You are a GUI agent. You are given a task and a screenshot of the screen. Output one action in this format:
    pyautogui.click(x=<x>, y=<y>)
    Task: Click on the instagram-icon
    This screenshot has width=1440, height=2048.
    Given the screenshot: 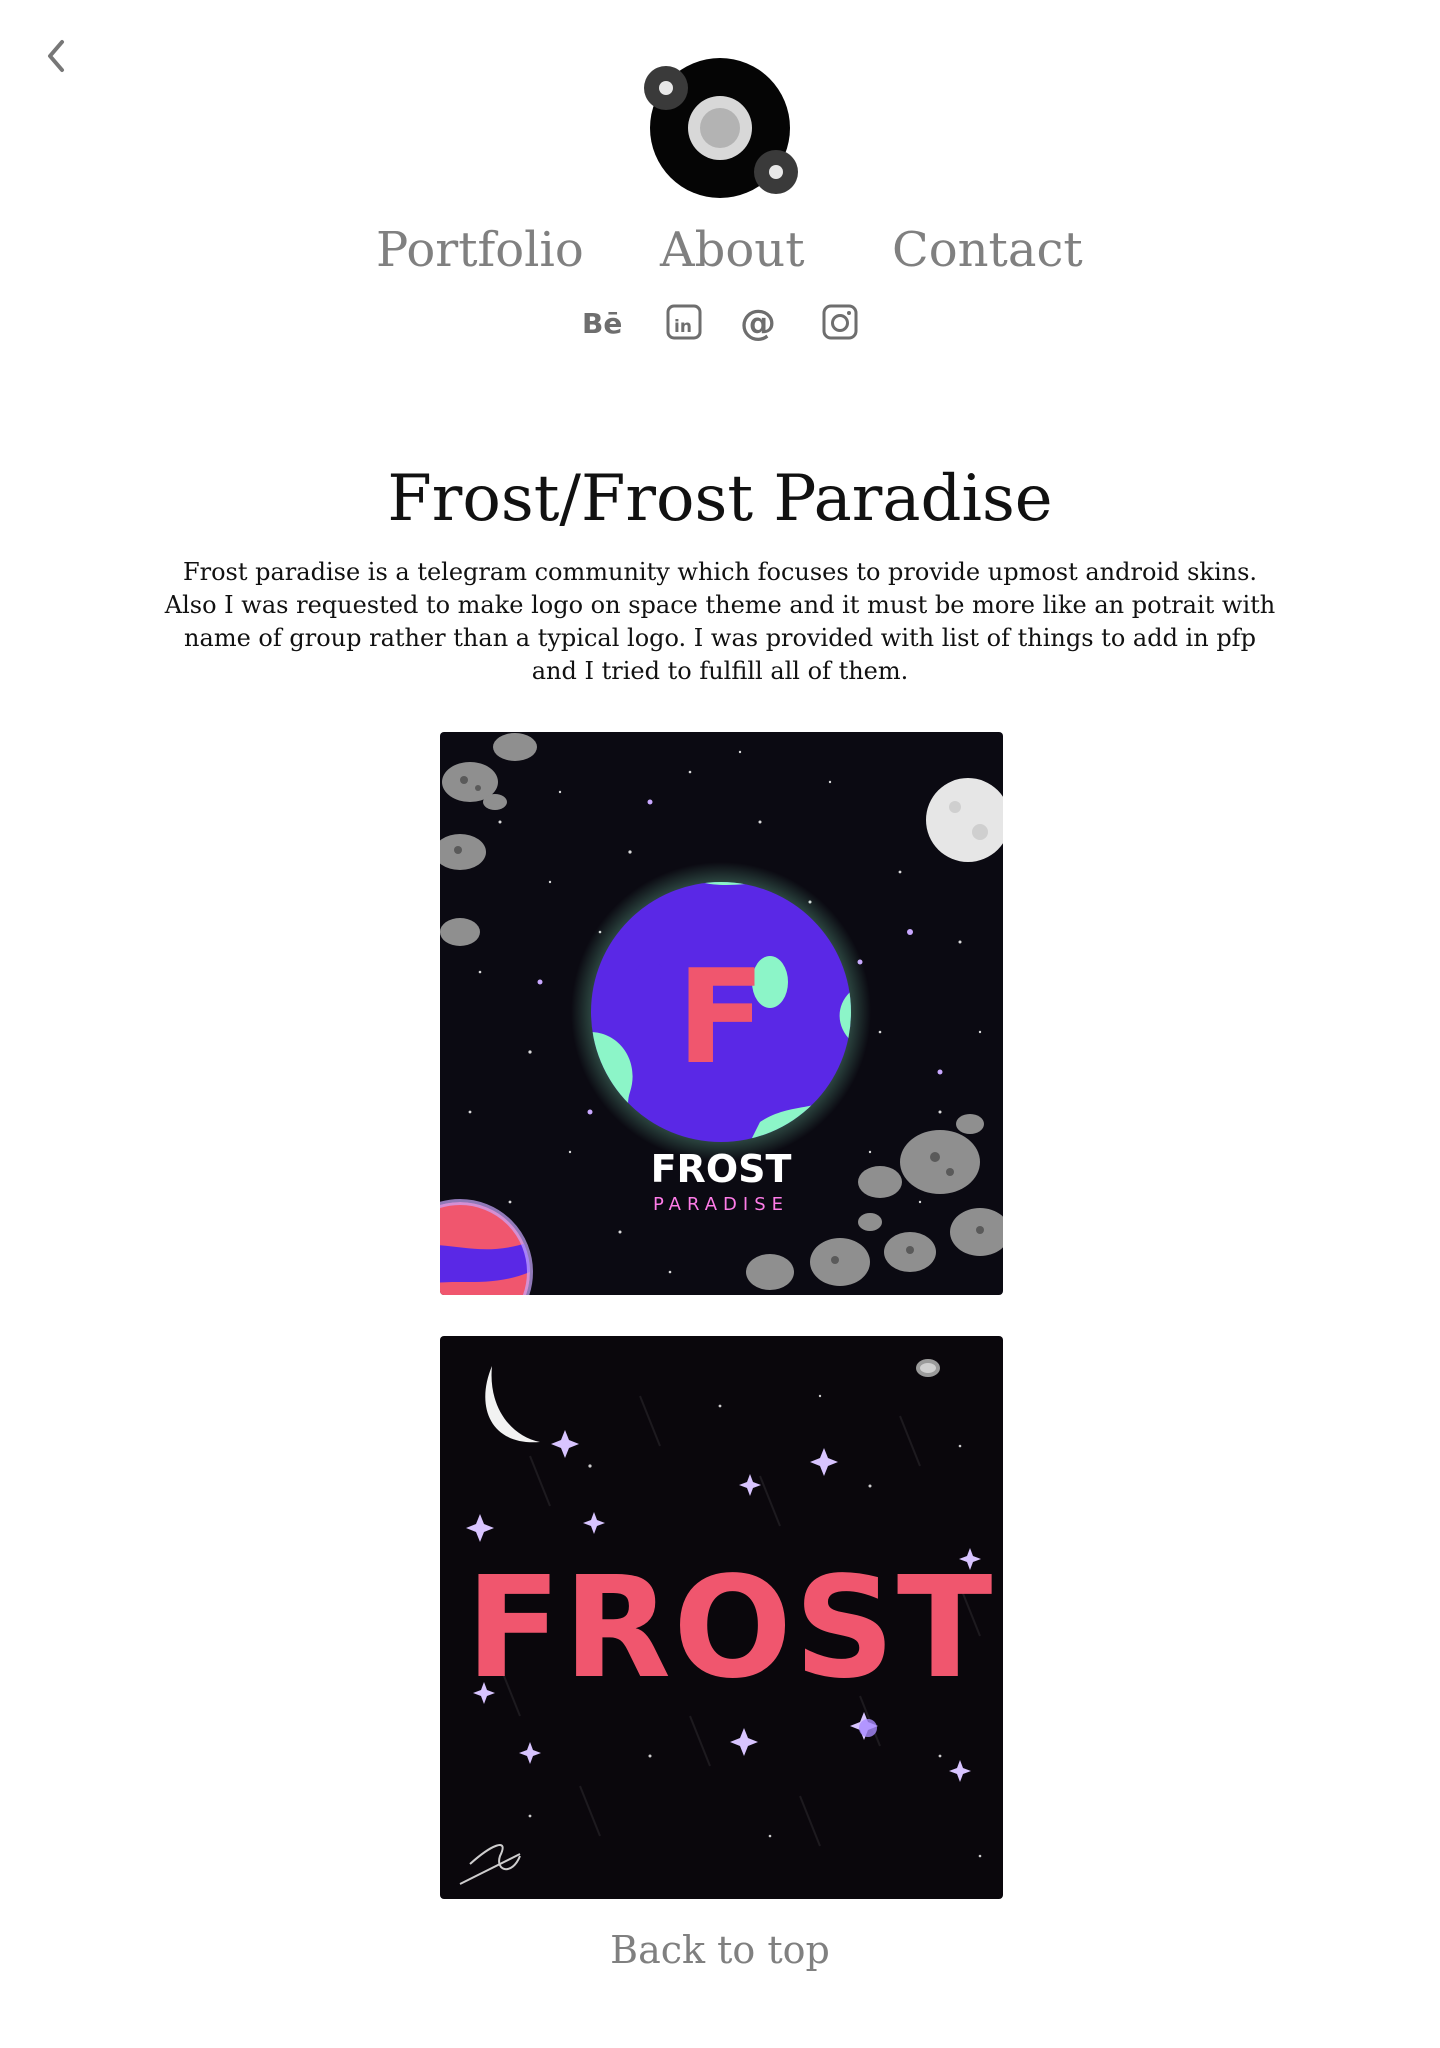 What is the action you would take?
    pyautogui.click(x=840, y=322)
    